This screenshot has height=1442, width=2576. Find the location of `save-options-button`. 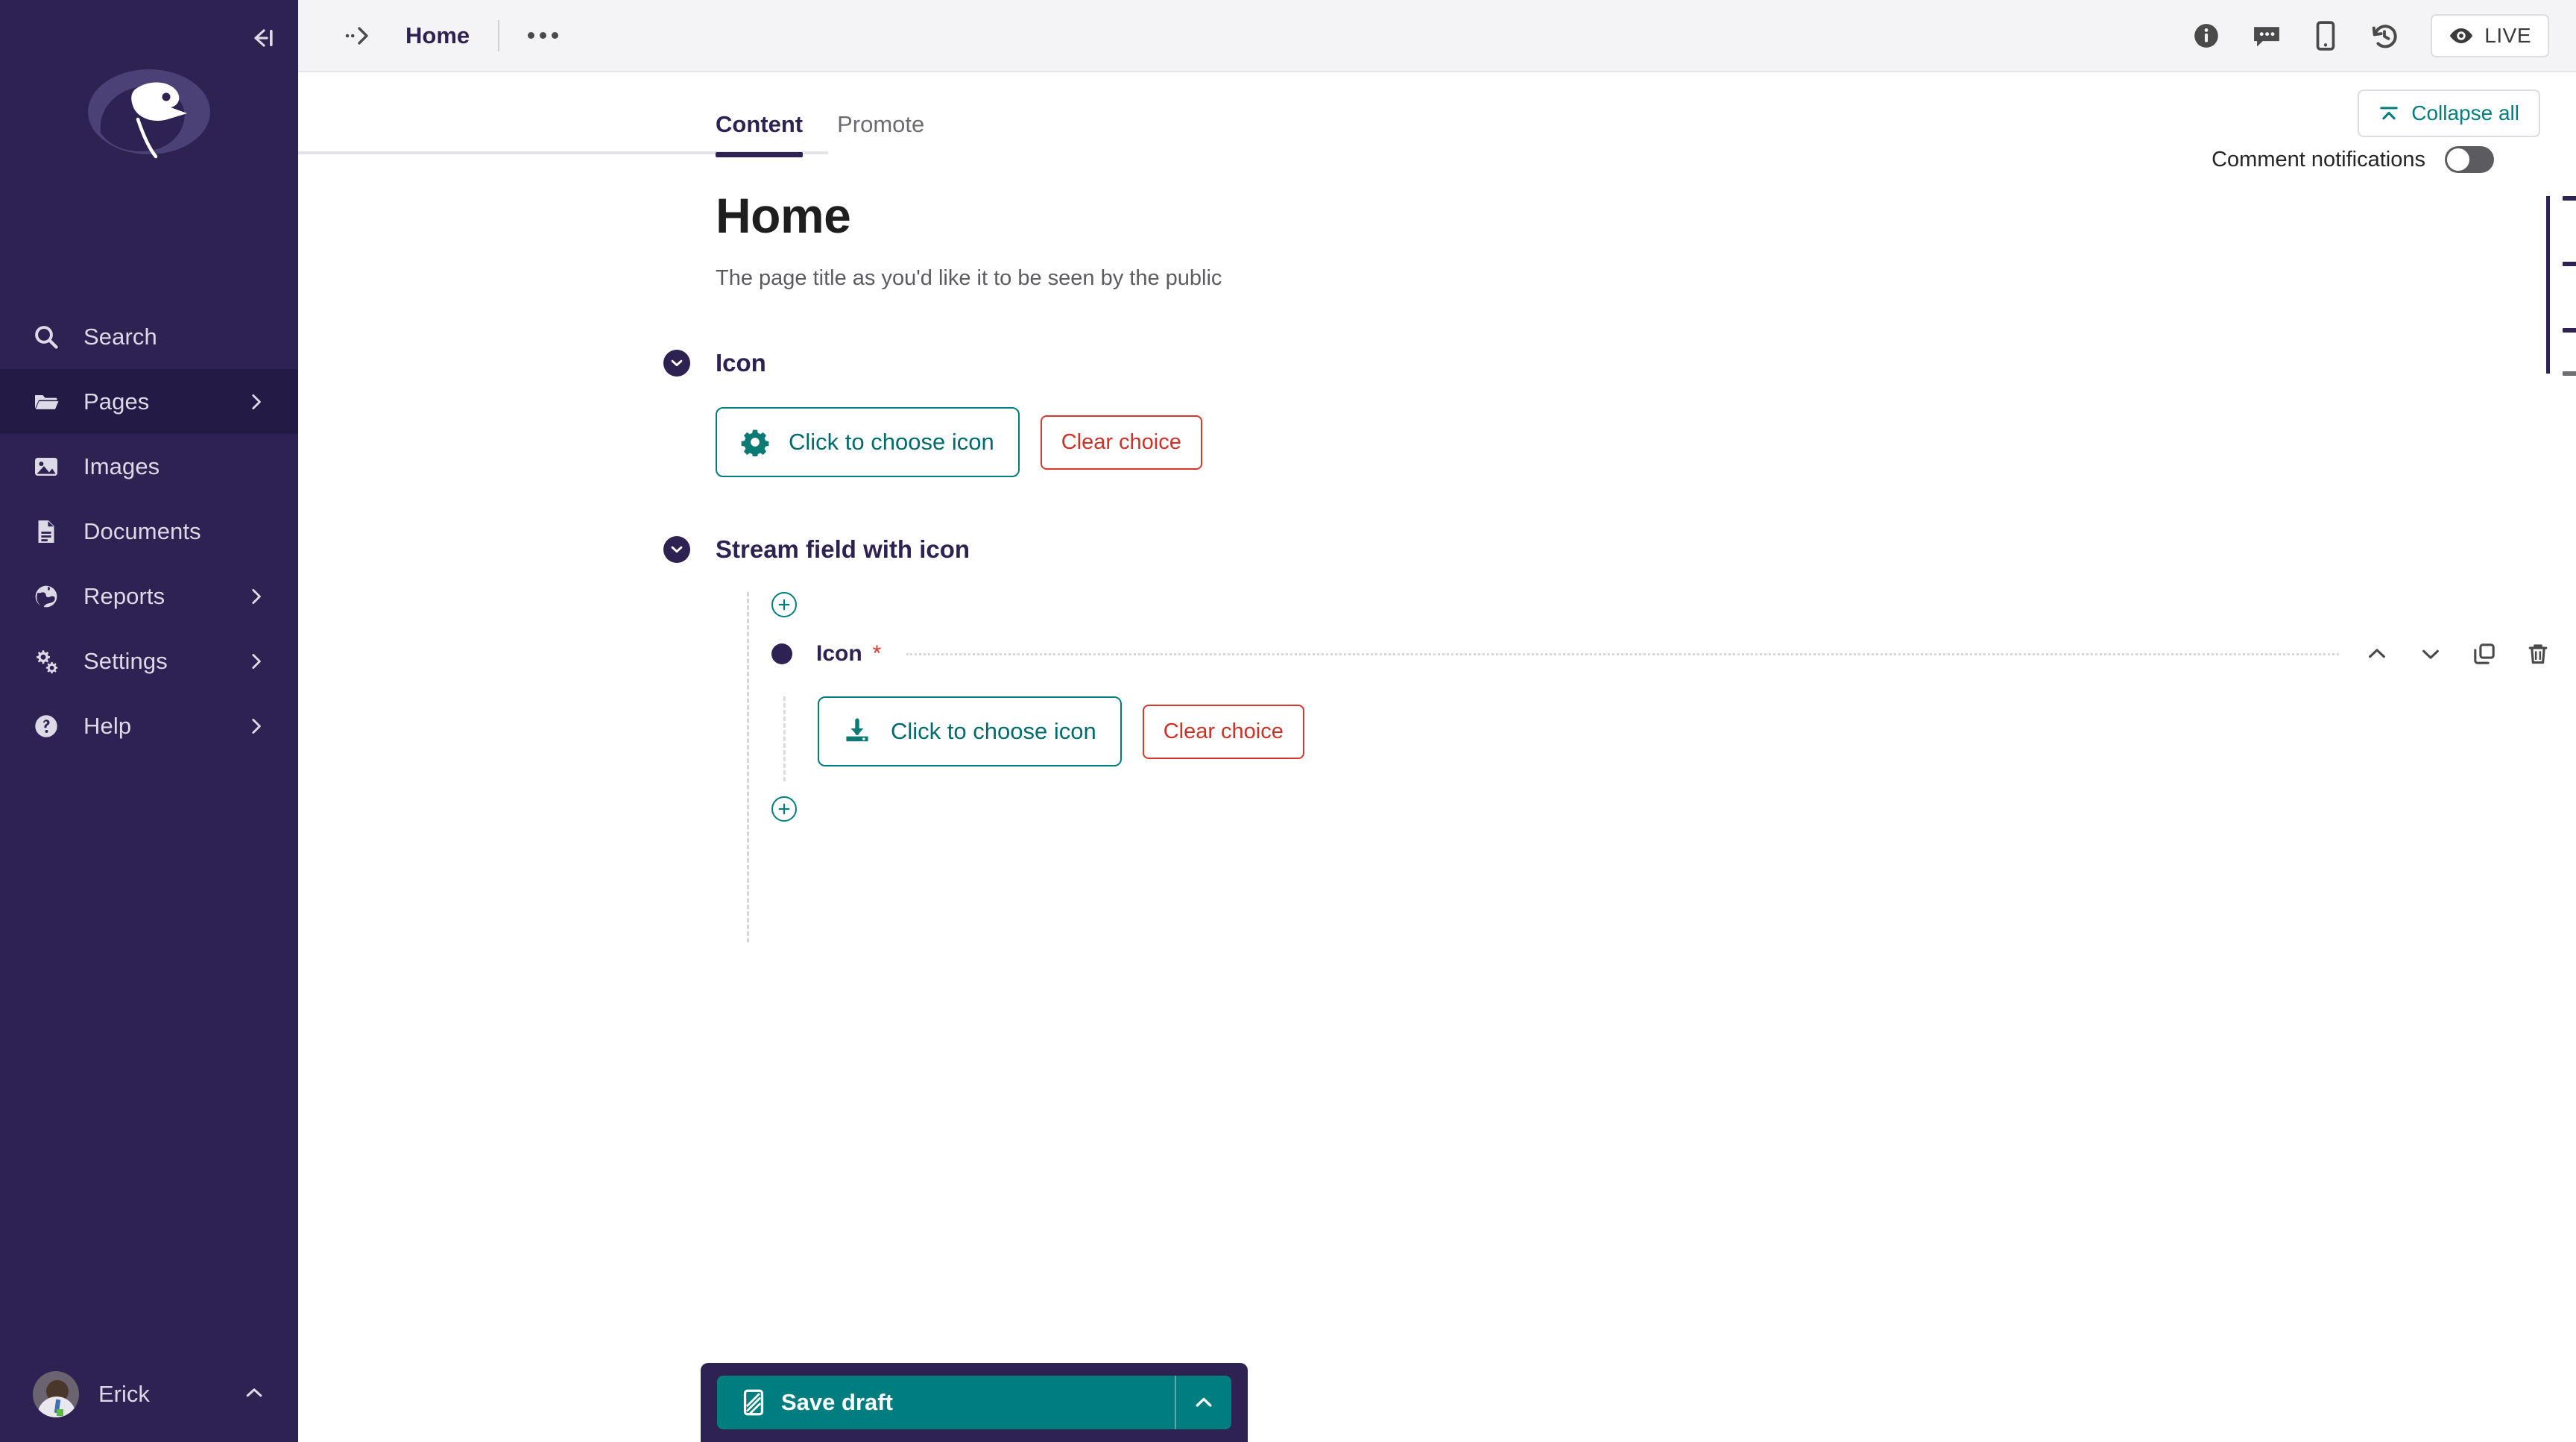

save-options-button is located at coordinates (1203, 1402).